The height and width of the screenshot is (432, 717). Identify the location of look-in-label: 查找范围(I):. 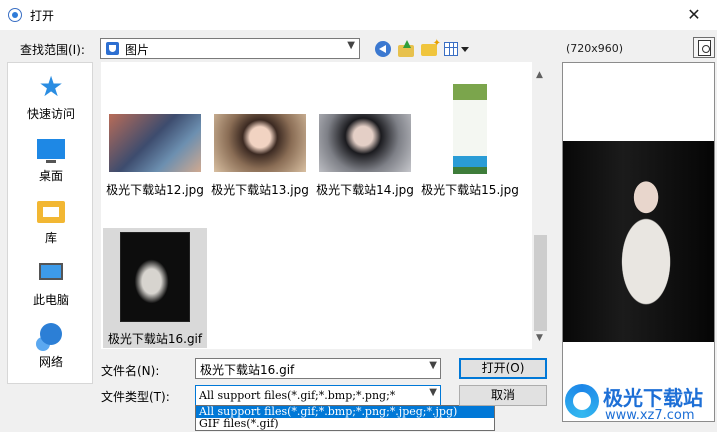
(52, 50).